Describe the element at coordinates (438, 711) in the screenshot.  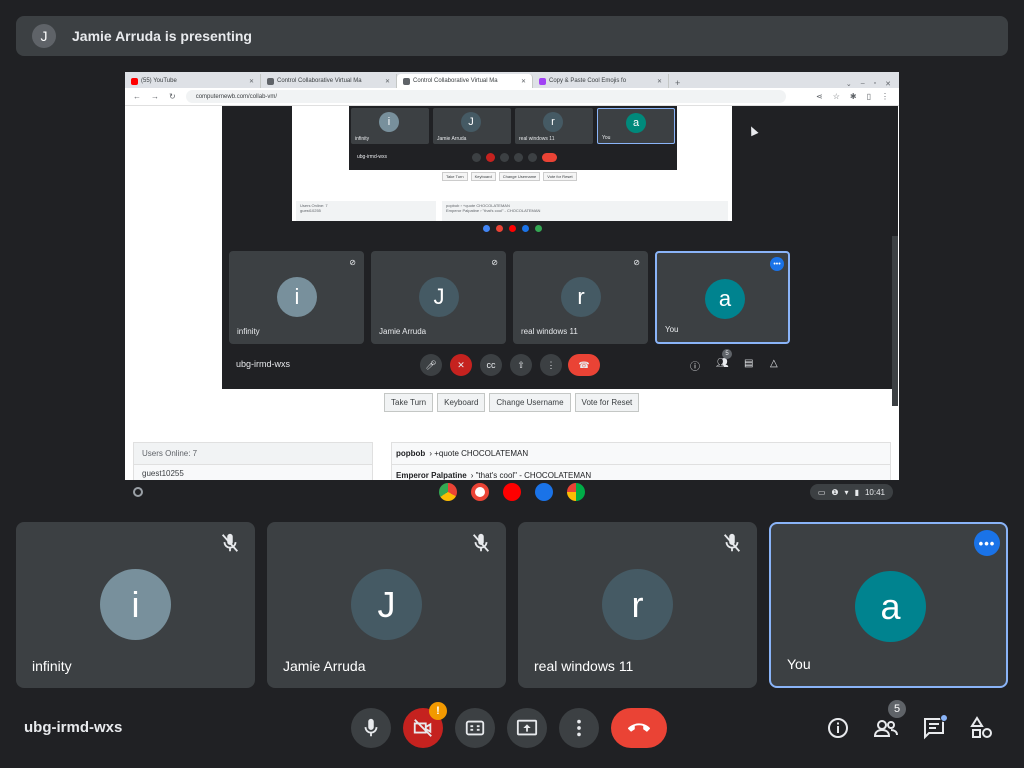
I see `camera-warning-badge: !` at that location.